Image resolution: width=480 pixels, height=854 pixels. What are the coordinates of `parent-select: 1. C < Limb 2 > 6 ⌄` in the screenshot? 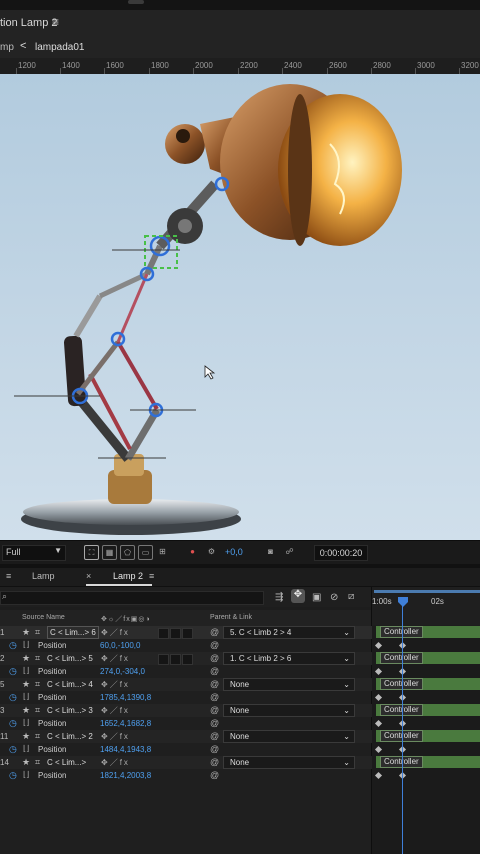 It's located at (289, 658).